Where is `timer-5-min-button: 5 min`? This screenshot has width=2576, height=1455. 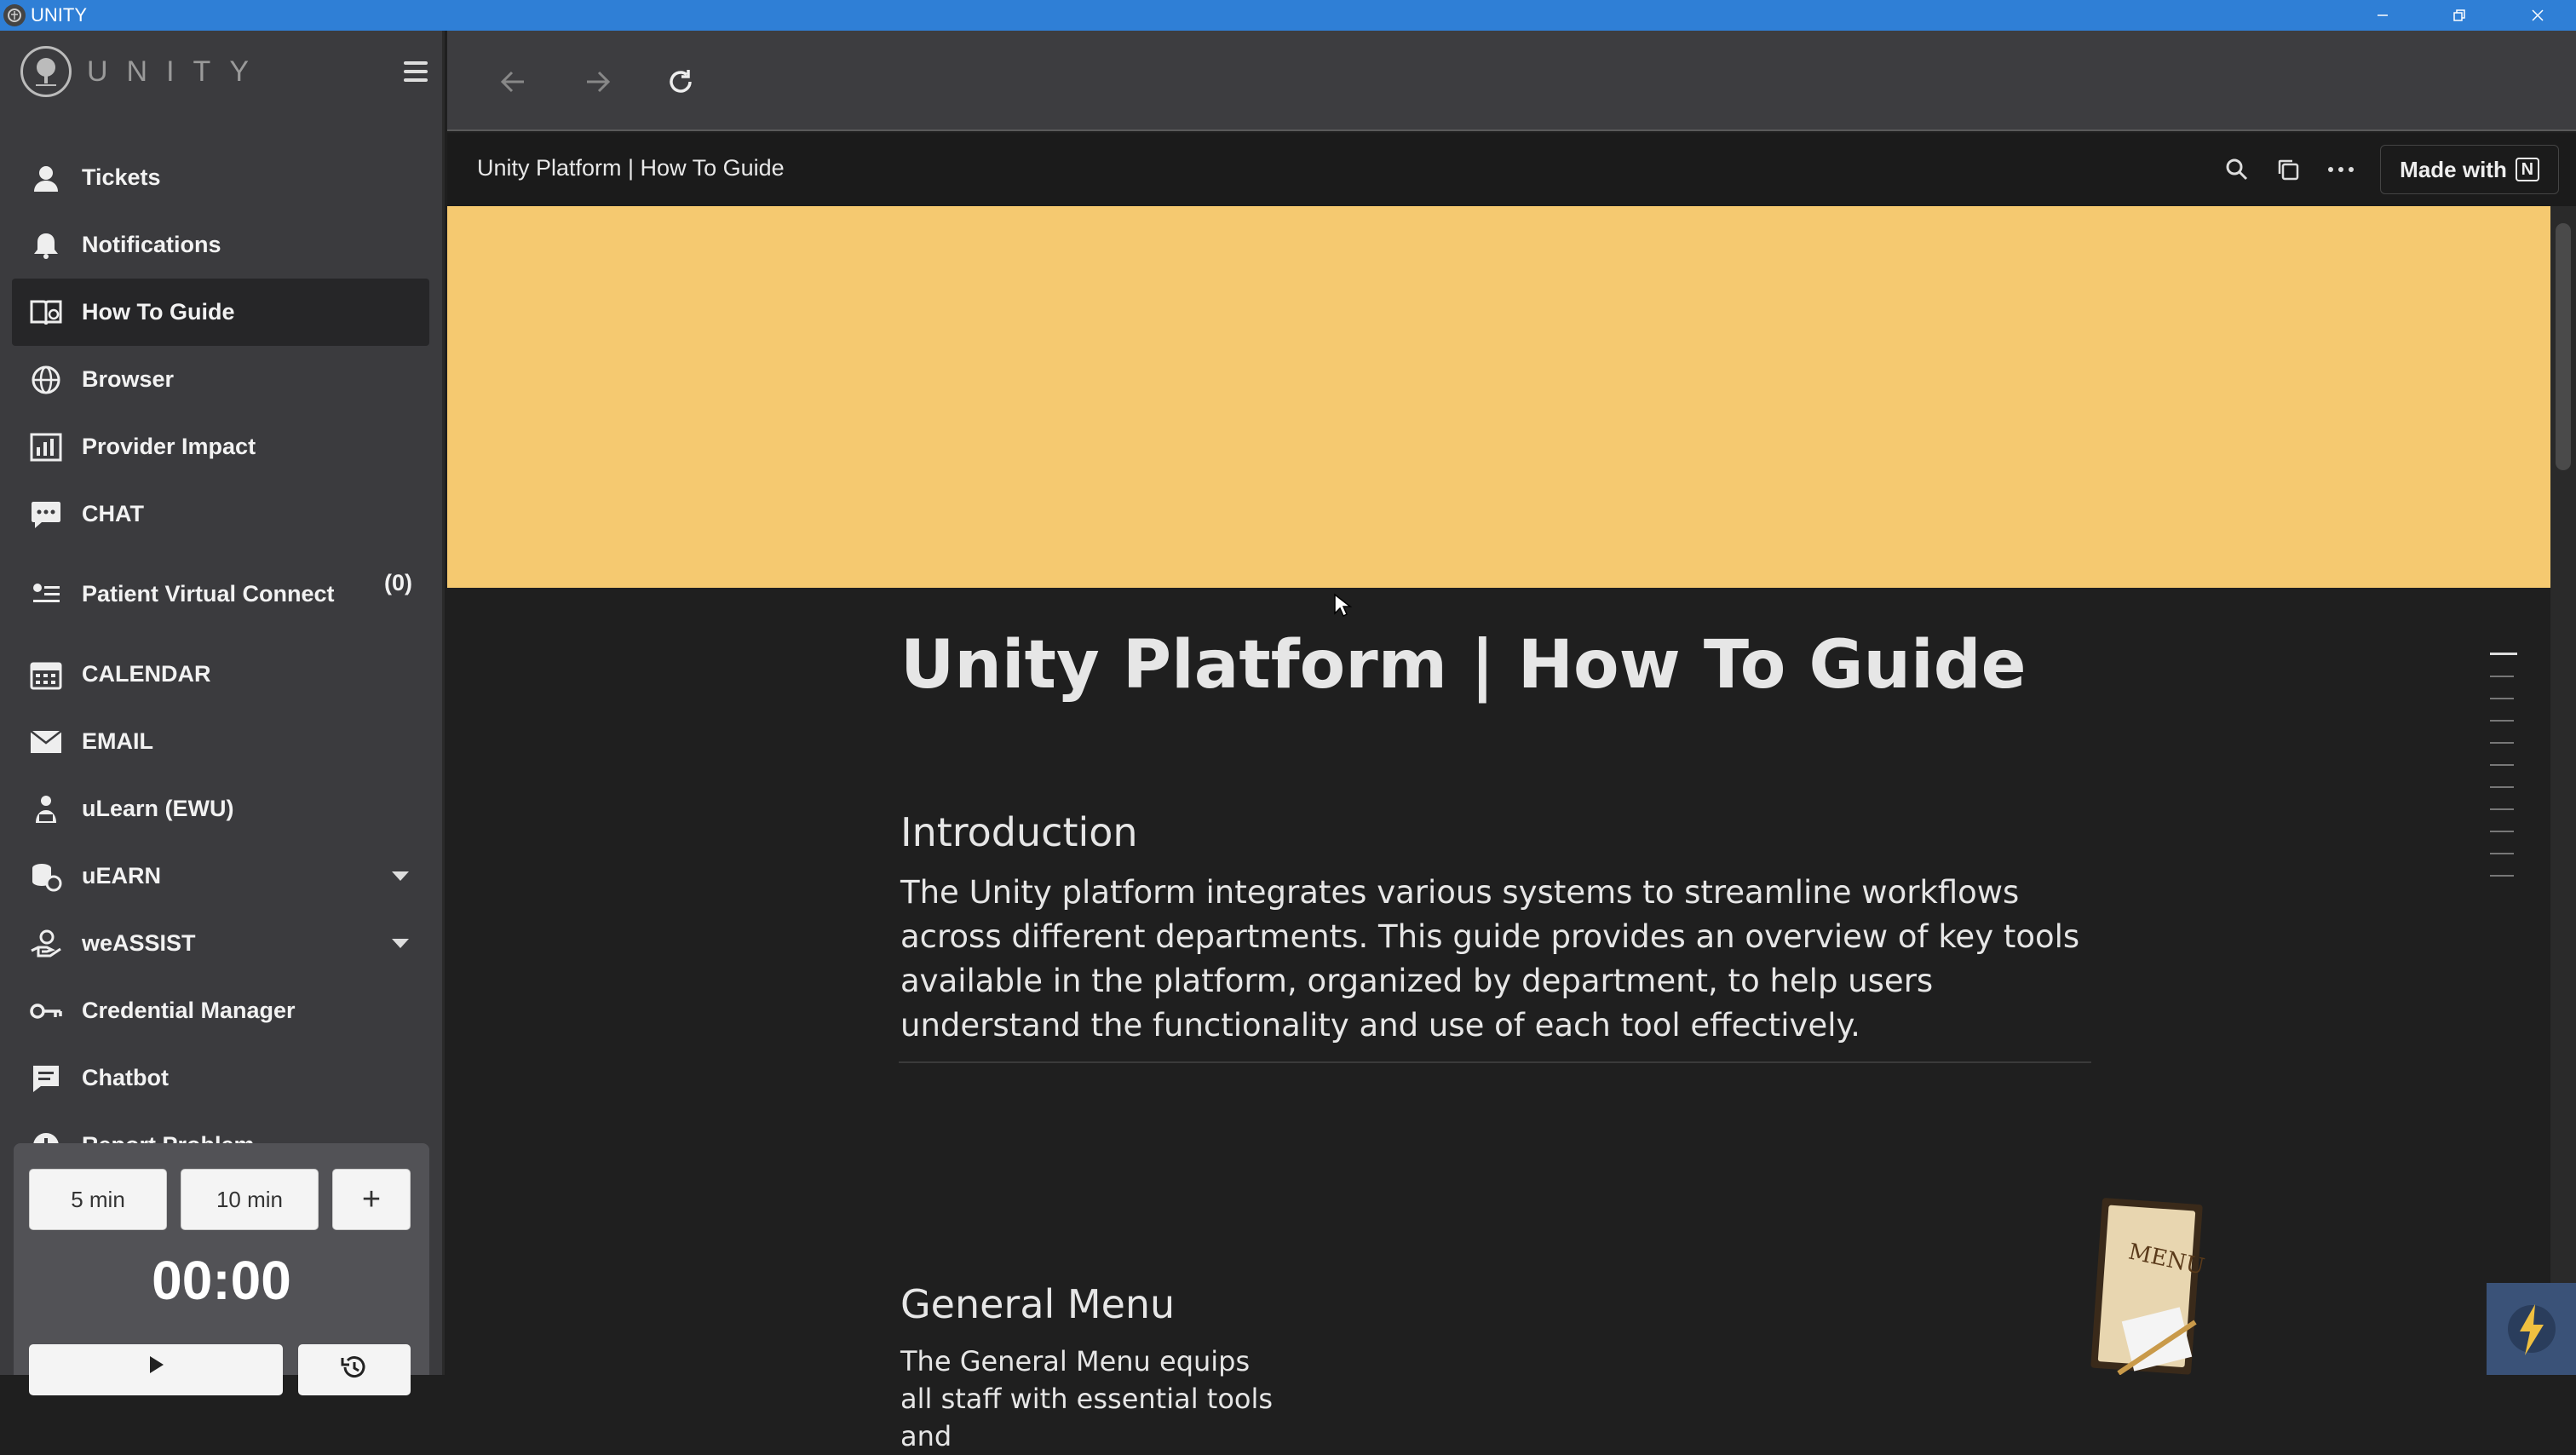 timer-5-min-button: 5 min is located at coordinates (98, 1199).